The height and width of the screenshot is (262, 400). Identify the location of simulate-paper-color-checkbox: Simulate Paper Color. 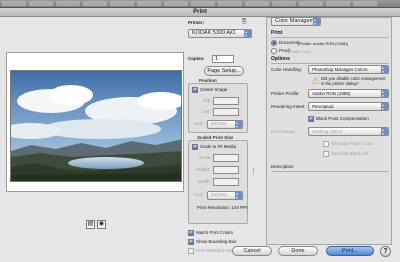
(348, 144).